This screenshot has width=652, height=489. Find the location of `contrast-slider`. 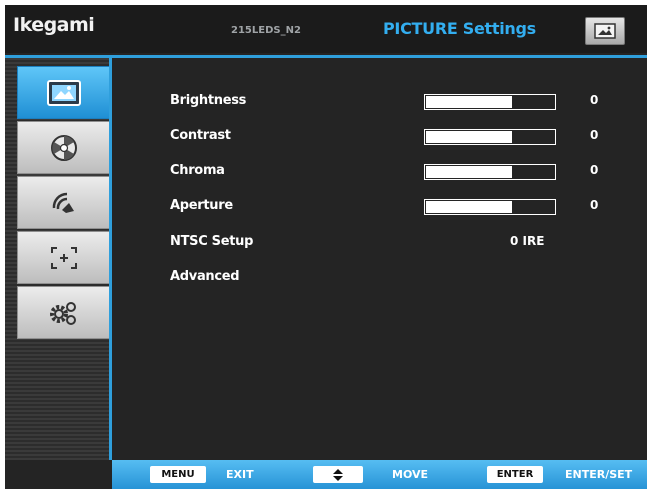

contrast-slider is located at coordinates (490, 137).